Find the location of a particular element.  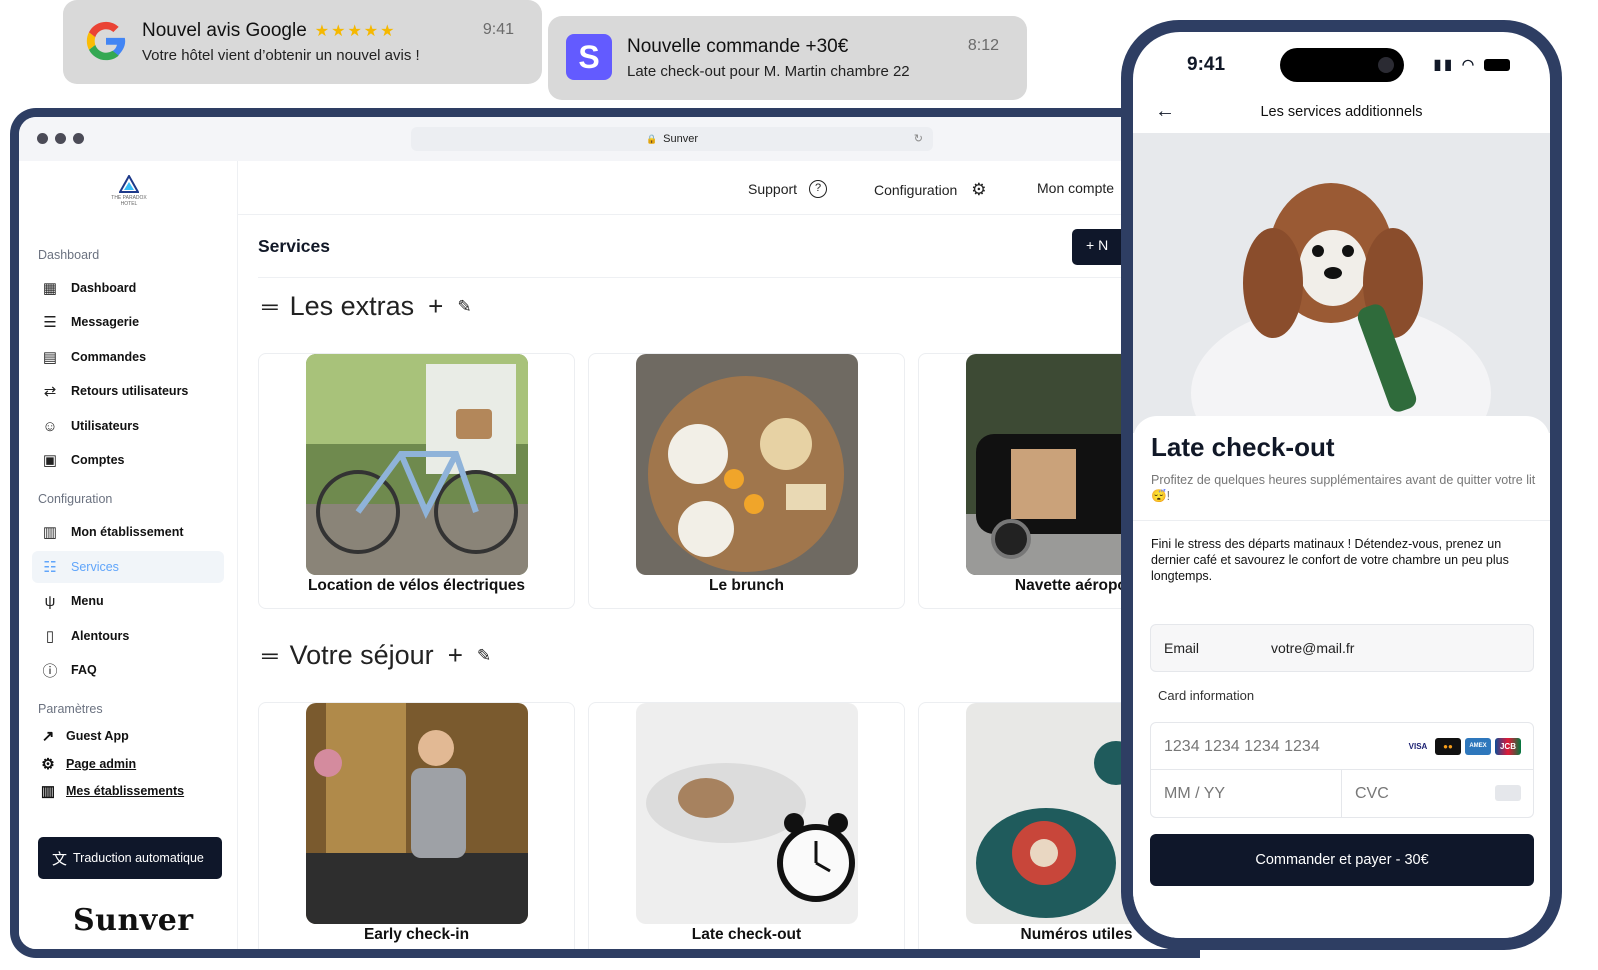

gear-icon: ⚙ is located at coordinates (979, 189).